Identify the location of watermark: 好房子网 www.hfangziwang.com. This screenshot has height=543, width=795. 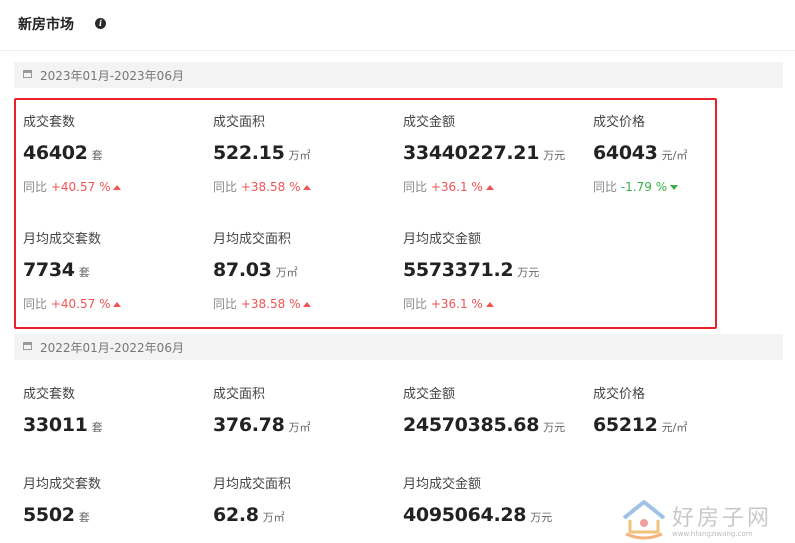
(705, 518).